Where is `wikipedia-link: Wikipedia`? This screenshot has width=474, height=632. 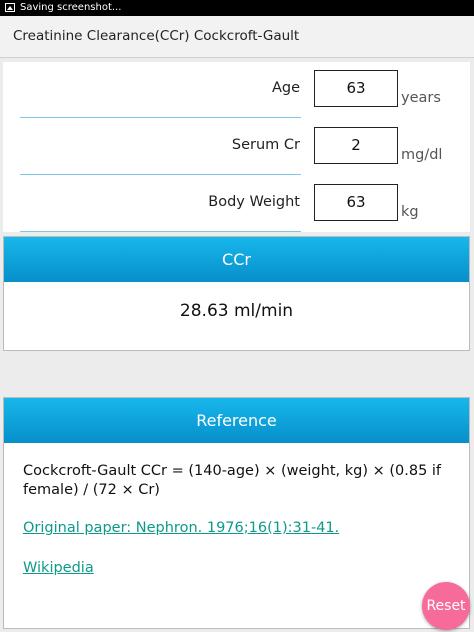
wikipedia-link: Wikipedia is located at coordinates (58, 568).